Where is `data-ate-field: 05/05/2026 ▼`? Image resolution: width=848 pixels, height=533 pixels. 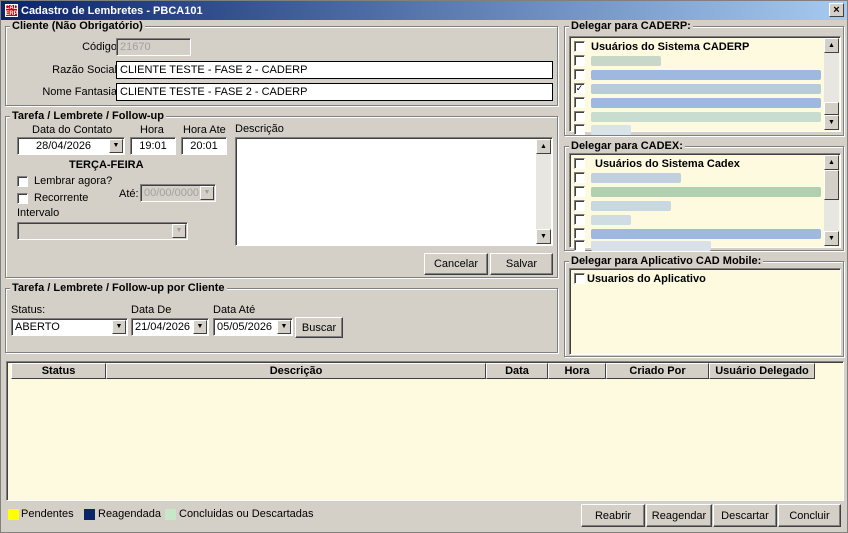 data-ate-field: 05/05/2026 ▼ is located at coordinates (253, 327).